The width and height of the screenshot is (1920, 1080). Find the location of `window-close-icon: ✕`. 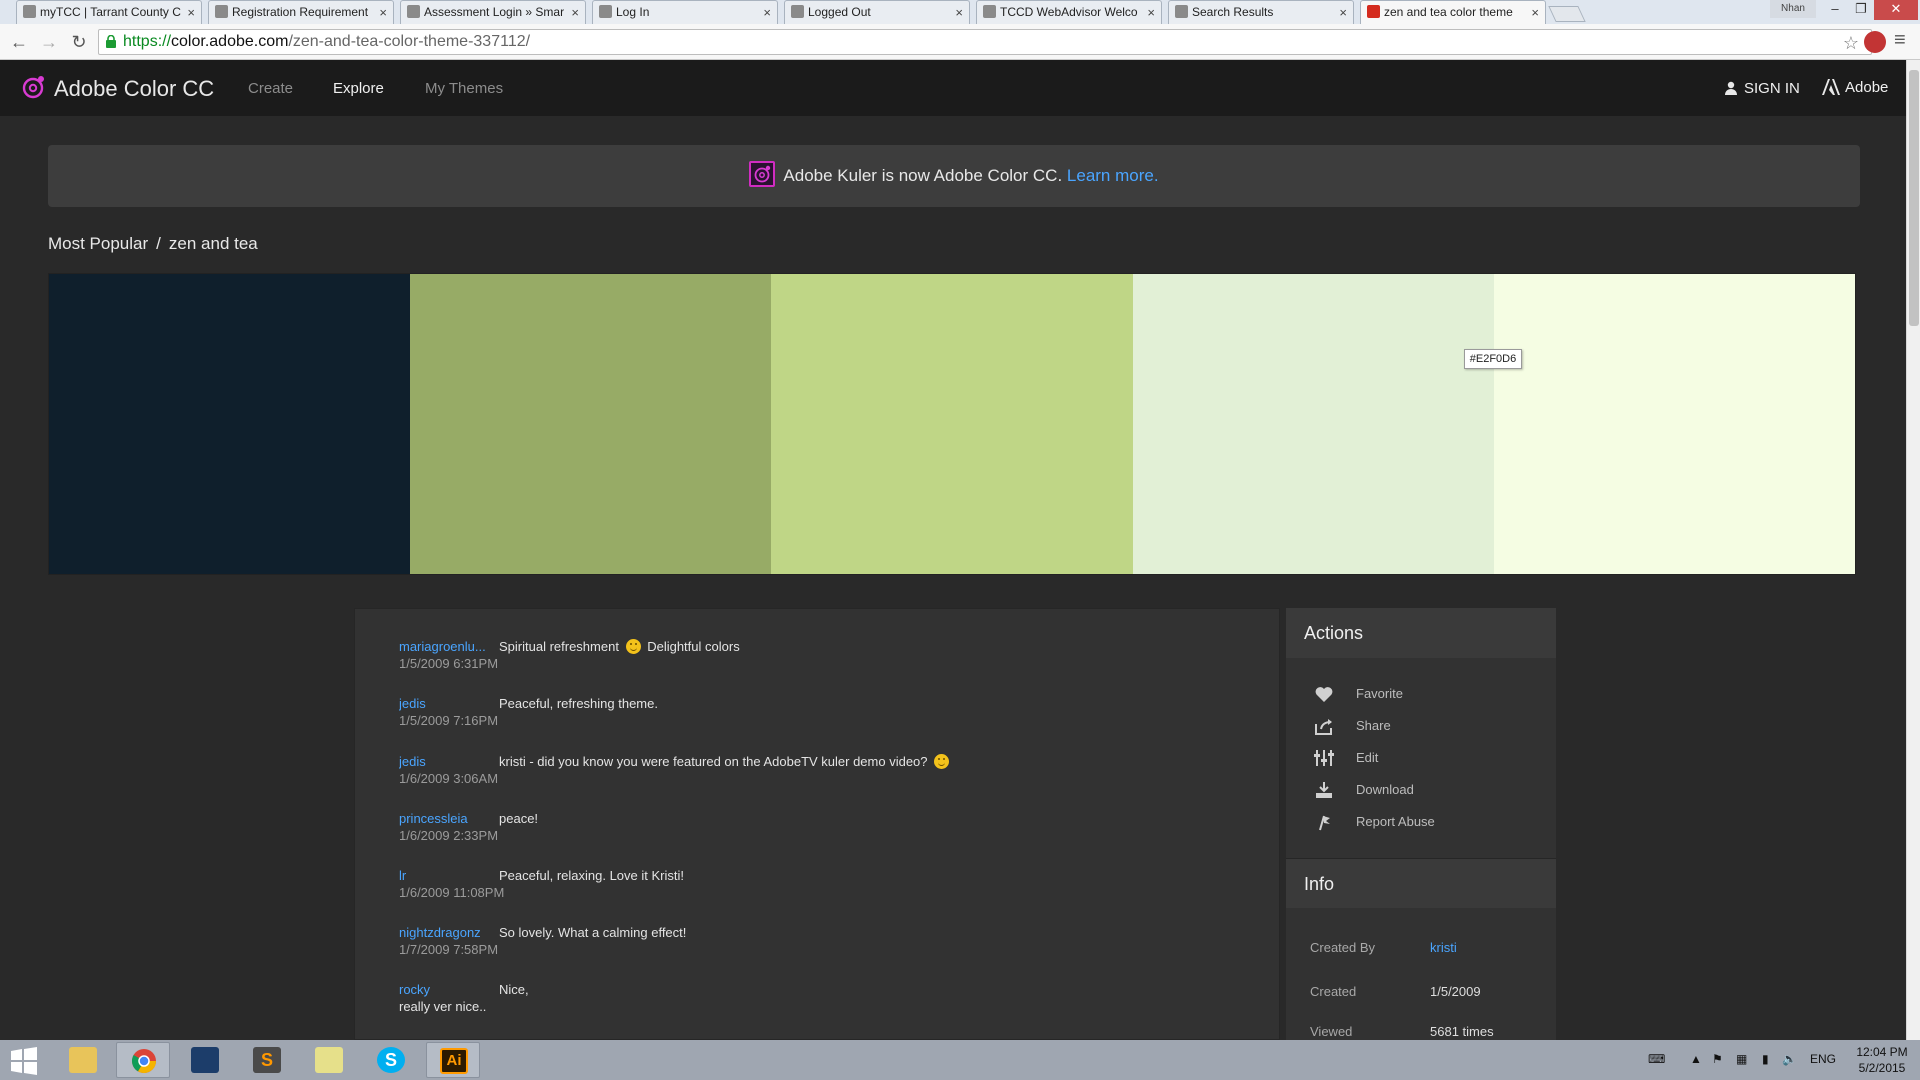

window-close-icon: ✕ is located at coordinates (1896, 10).